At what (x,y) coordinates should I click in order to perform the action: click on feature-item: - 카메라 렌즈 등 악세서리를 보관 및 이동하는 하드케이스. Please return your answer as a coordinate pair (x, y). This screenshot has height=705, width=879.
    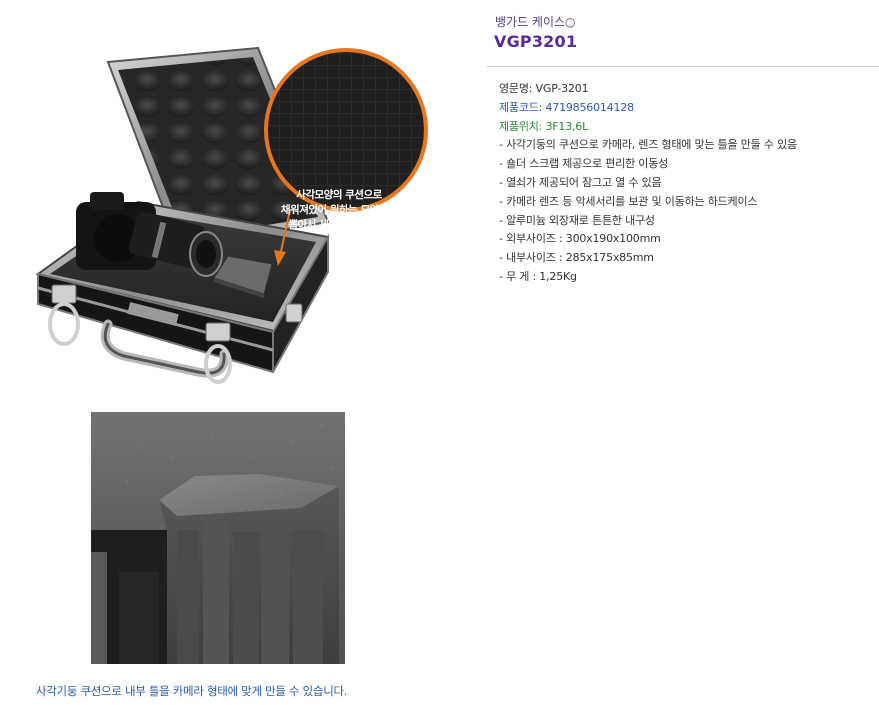
    Looking at the image, I should click on (628, 201).